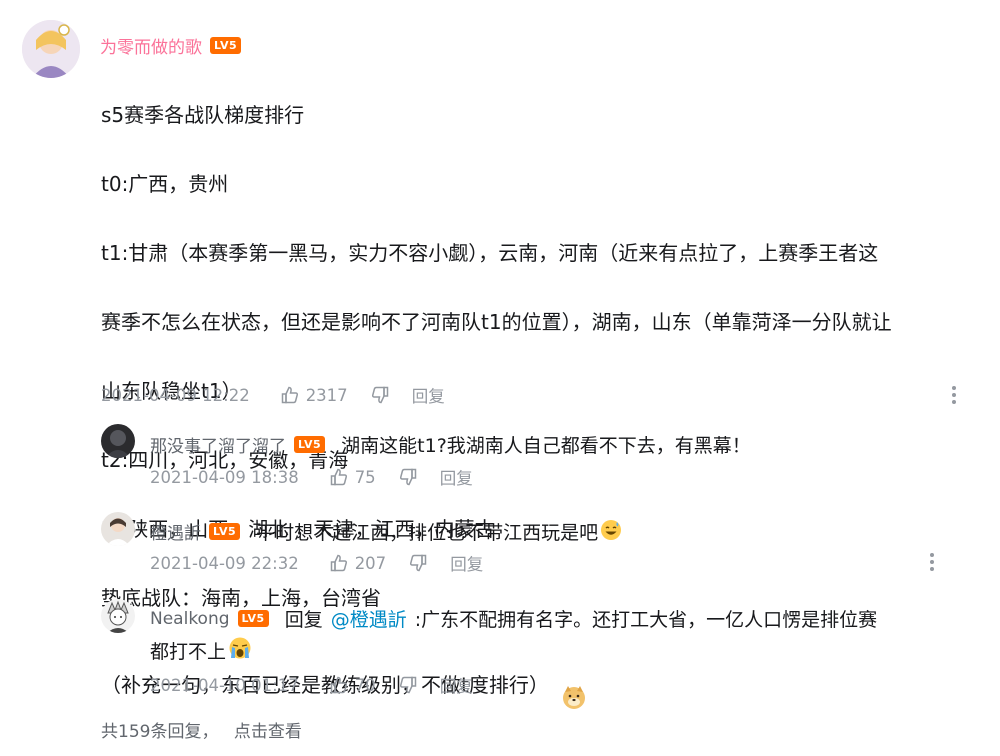 This screenshot has width=1000, height=756. I want to click on main-user-row: 为零而做的歌 LV5, so click(171, 45).